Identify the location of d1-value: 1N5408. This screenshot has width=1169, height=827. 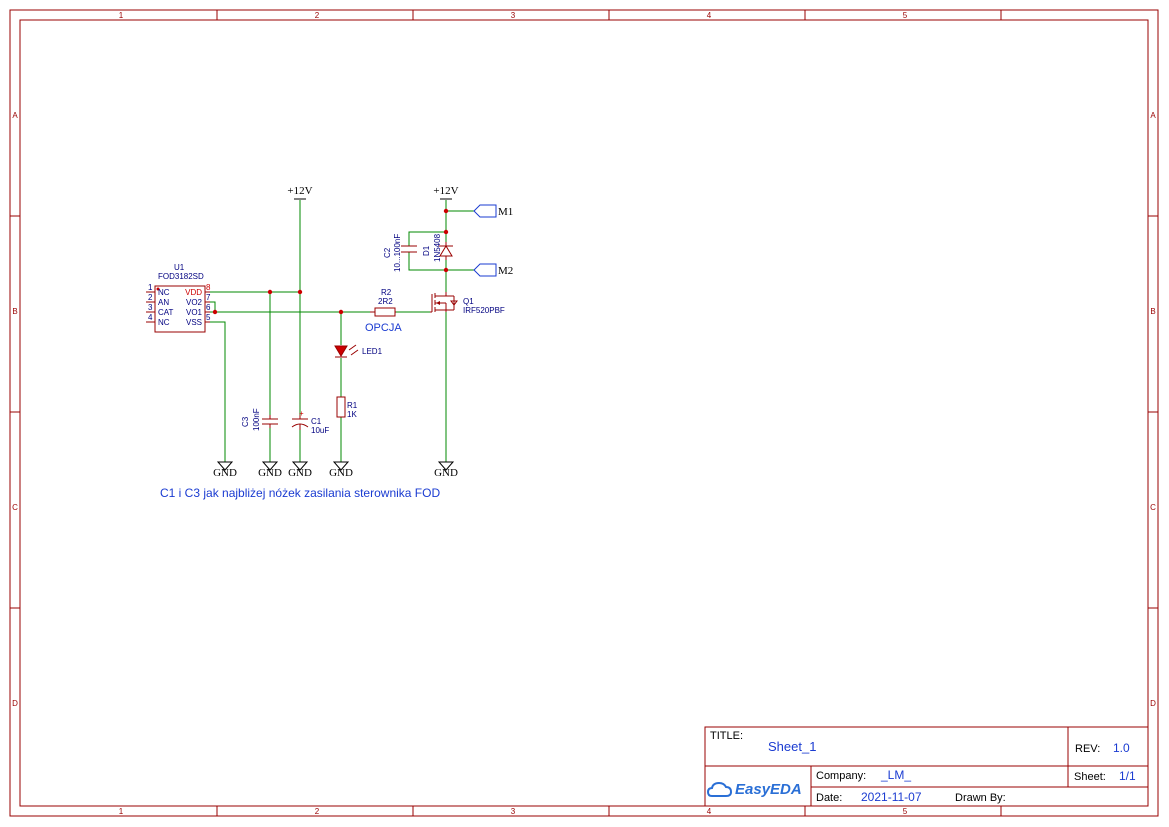
(437, 247).